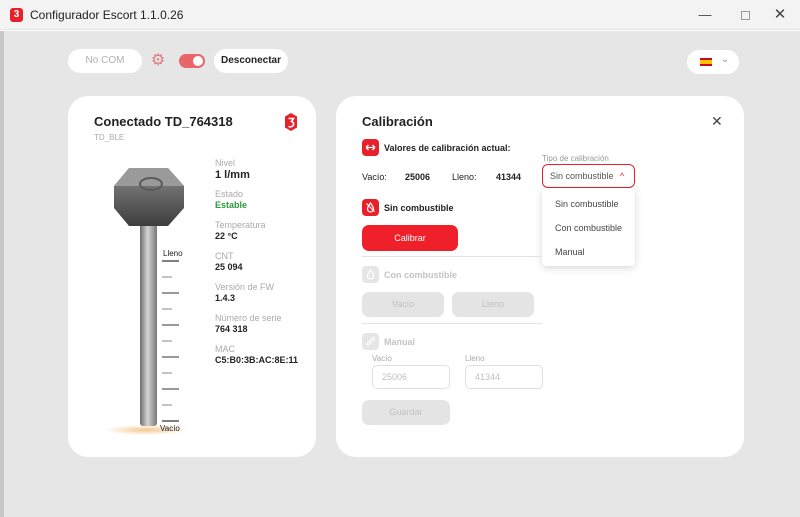  What do you see at coordinates (509, 177) in the screenshot?
I see `current-full-value: 41344` at bounding box center [509, 177].